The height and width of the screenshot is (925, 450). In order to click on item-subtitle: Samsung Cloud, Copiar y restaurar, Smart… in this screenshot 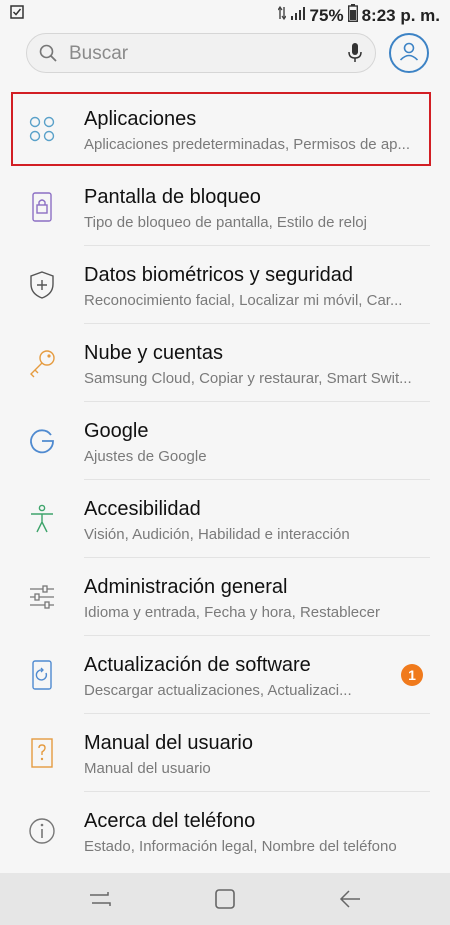, I will do `click(248, 378)`.